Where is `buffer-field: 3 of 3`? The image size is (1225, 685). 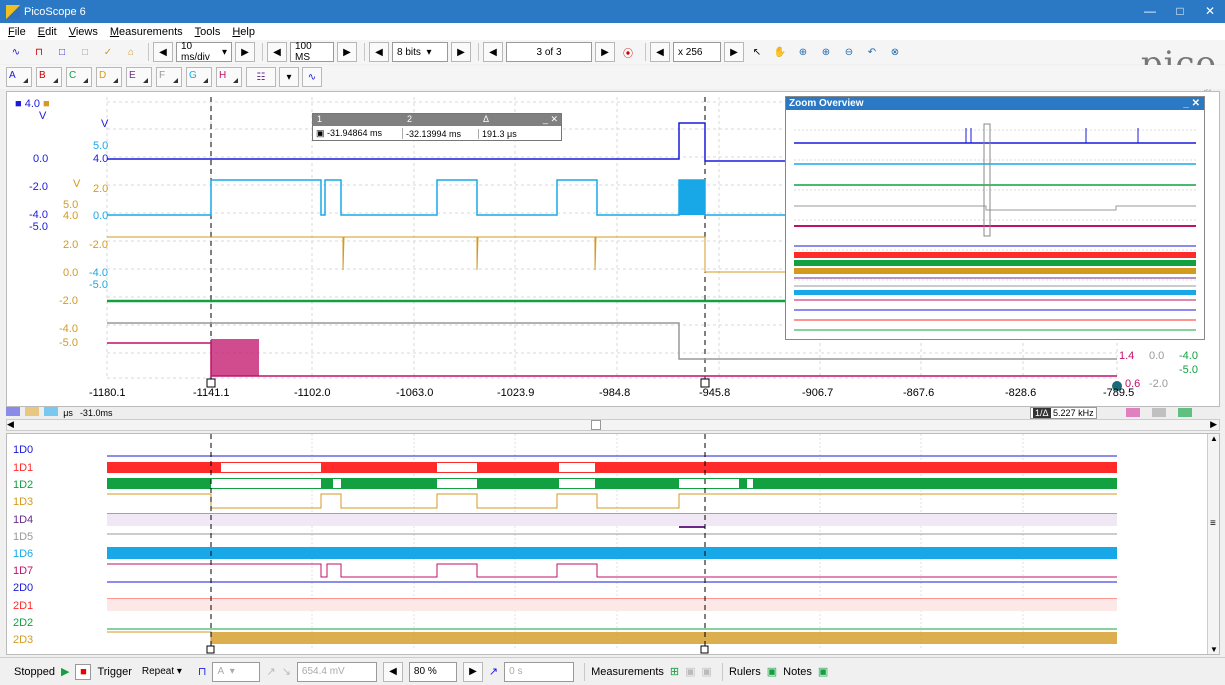
buffer-field: 3 of 3 is located at coordinates (549, 52).